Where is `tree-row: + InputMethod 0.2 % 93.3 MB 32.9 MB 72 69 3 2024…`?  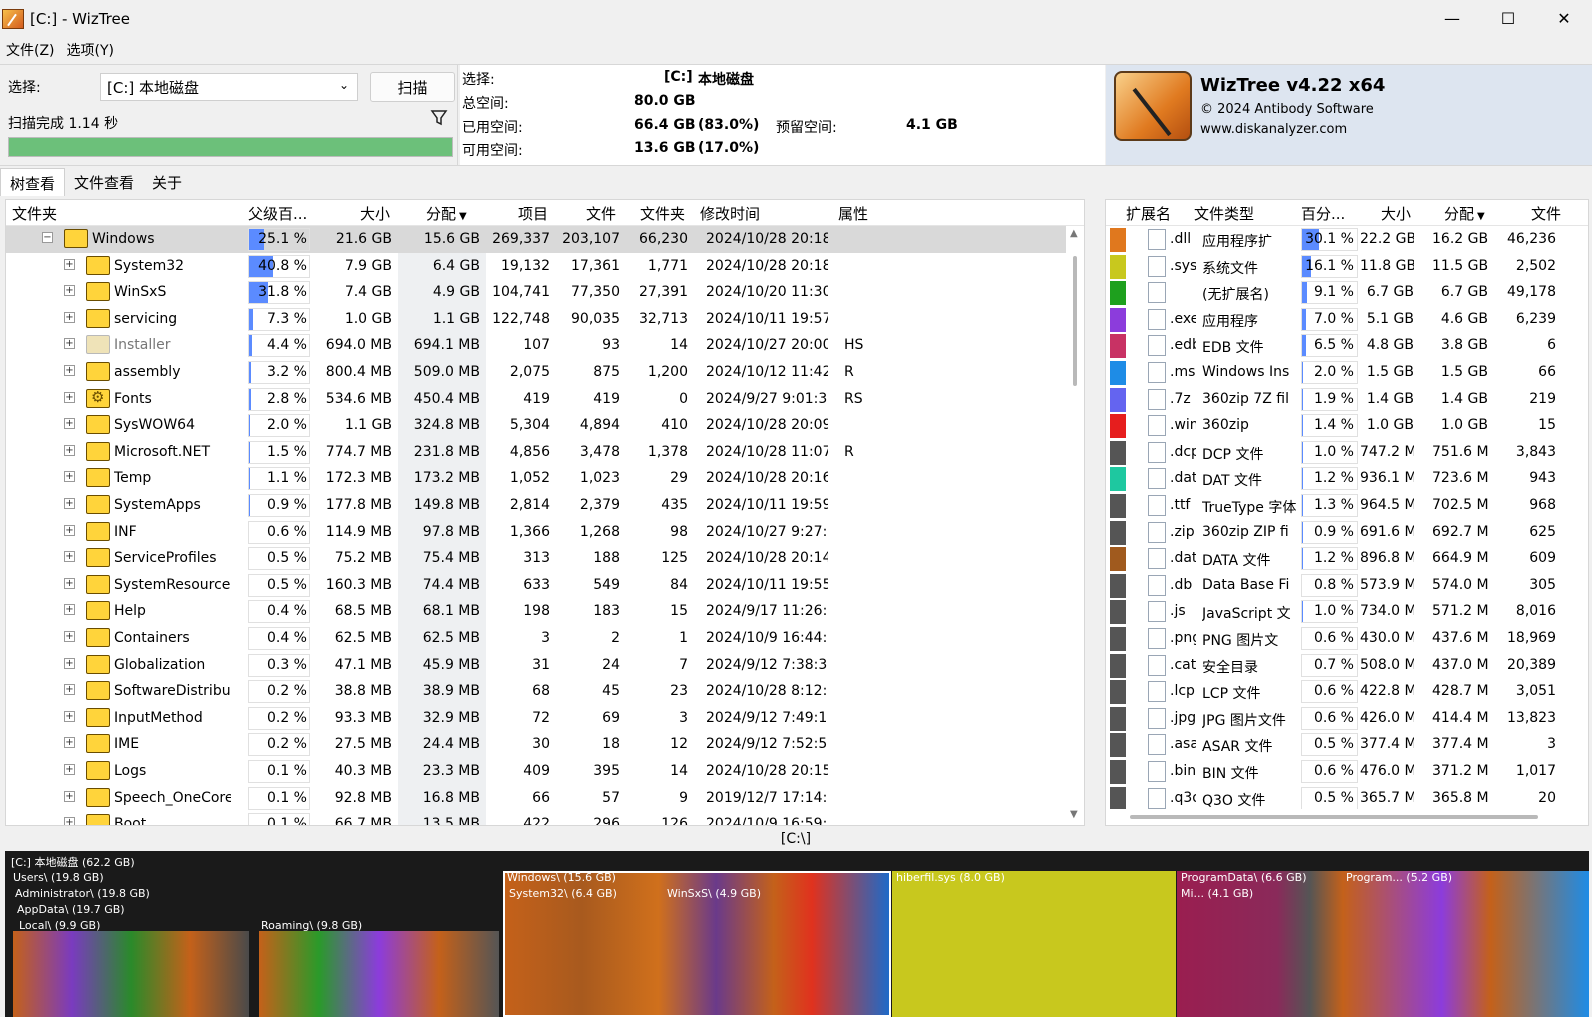 tree-row: + InputMethod 0.2 % 93.3 MB 32.9 MB 72 69 3 2024… is located at coordinates (537, 718).